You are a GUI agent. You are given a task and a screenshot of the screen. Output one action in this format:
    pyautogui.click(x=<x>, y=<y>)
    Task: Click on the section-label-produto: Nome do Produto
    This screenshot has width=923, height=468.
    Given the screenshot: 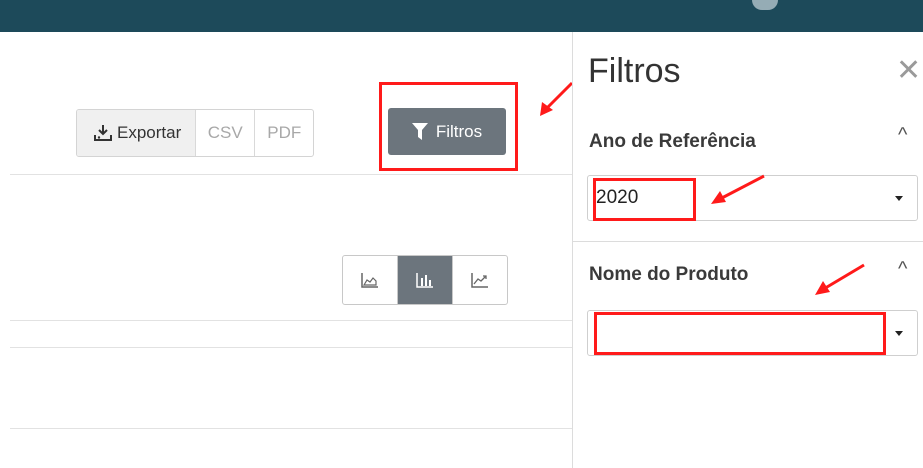 What is the action you would take?
    pyautogui.click(x=669, y=274)
    